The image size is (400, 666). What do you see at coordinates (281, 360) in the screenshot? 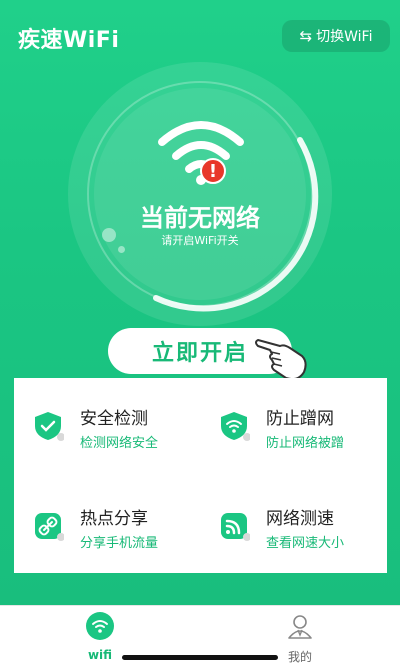
I see `pointing-hand-icon` at bounding box center [281, 360].